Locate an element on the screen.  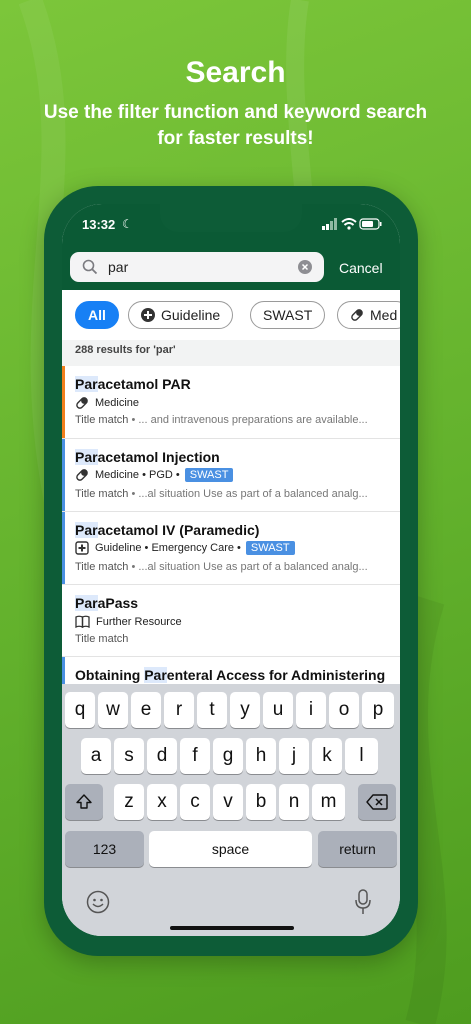
shift-icon is located at coordinates (84, 801).